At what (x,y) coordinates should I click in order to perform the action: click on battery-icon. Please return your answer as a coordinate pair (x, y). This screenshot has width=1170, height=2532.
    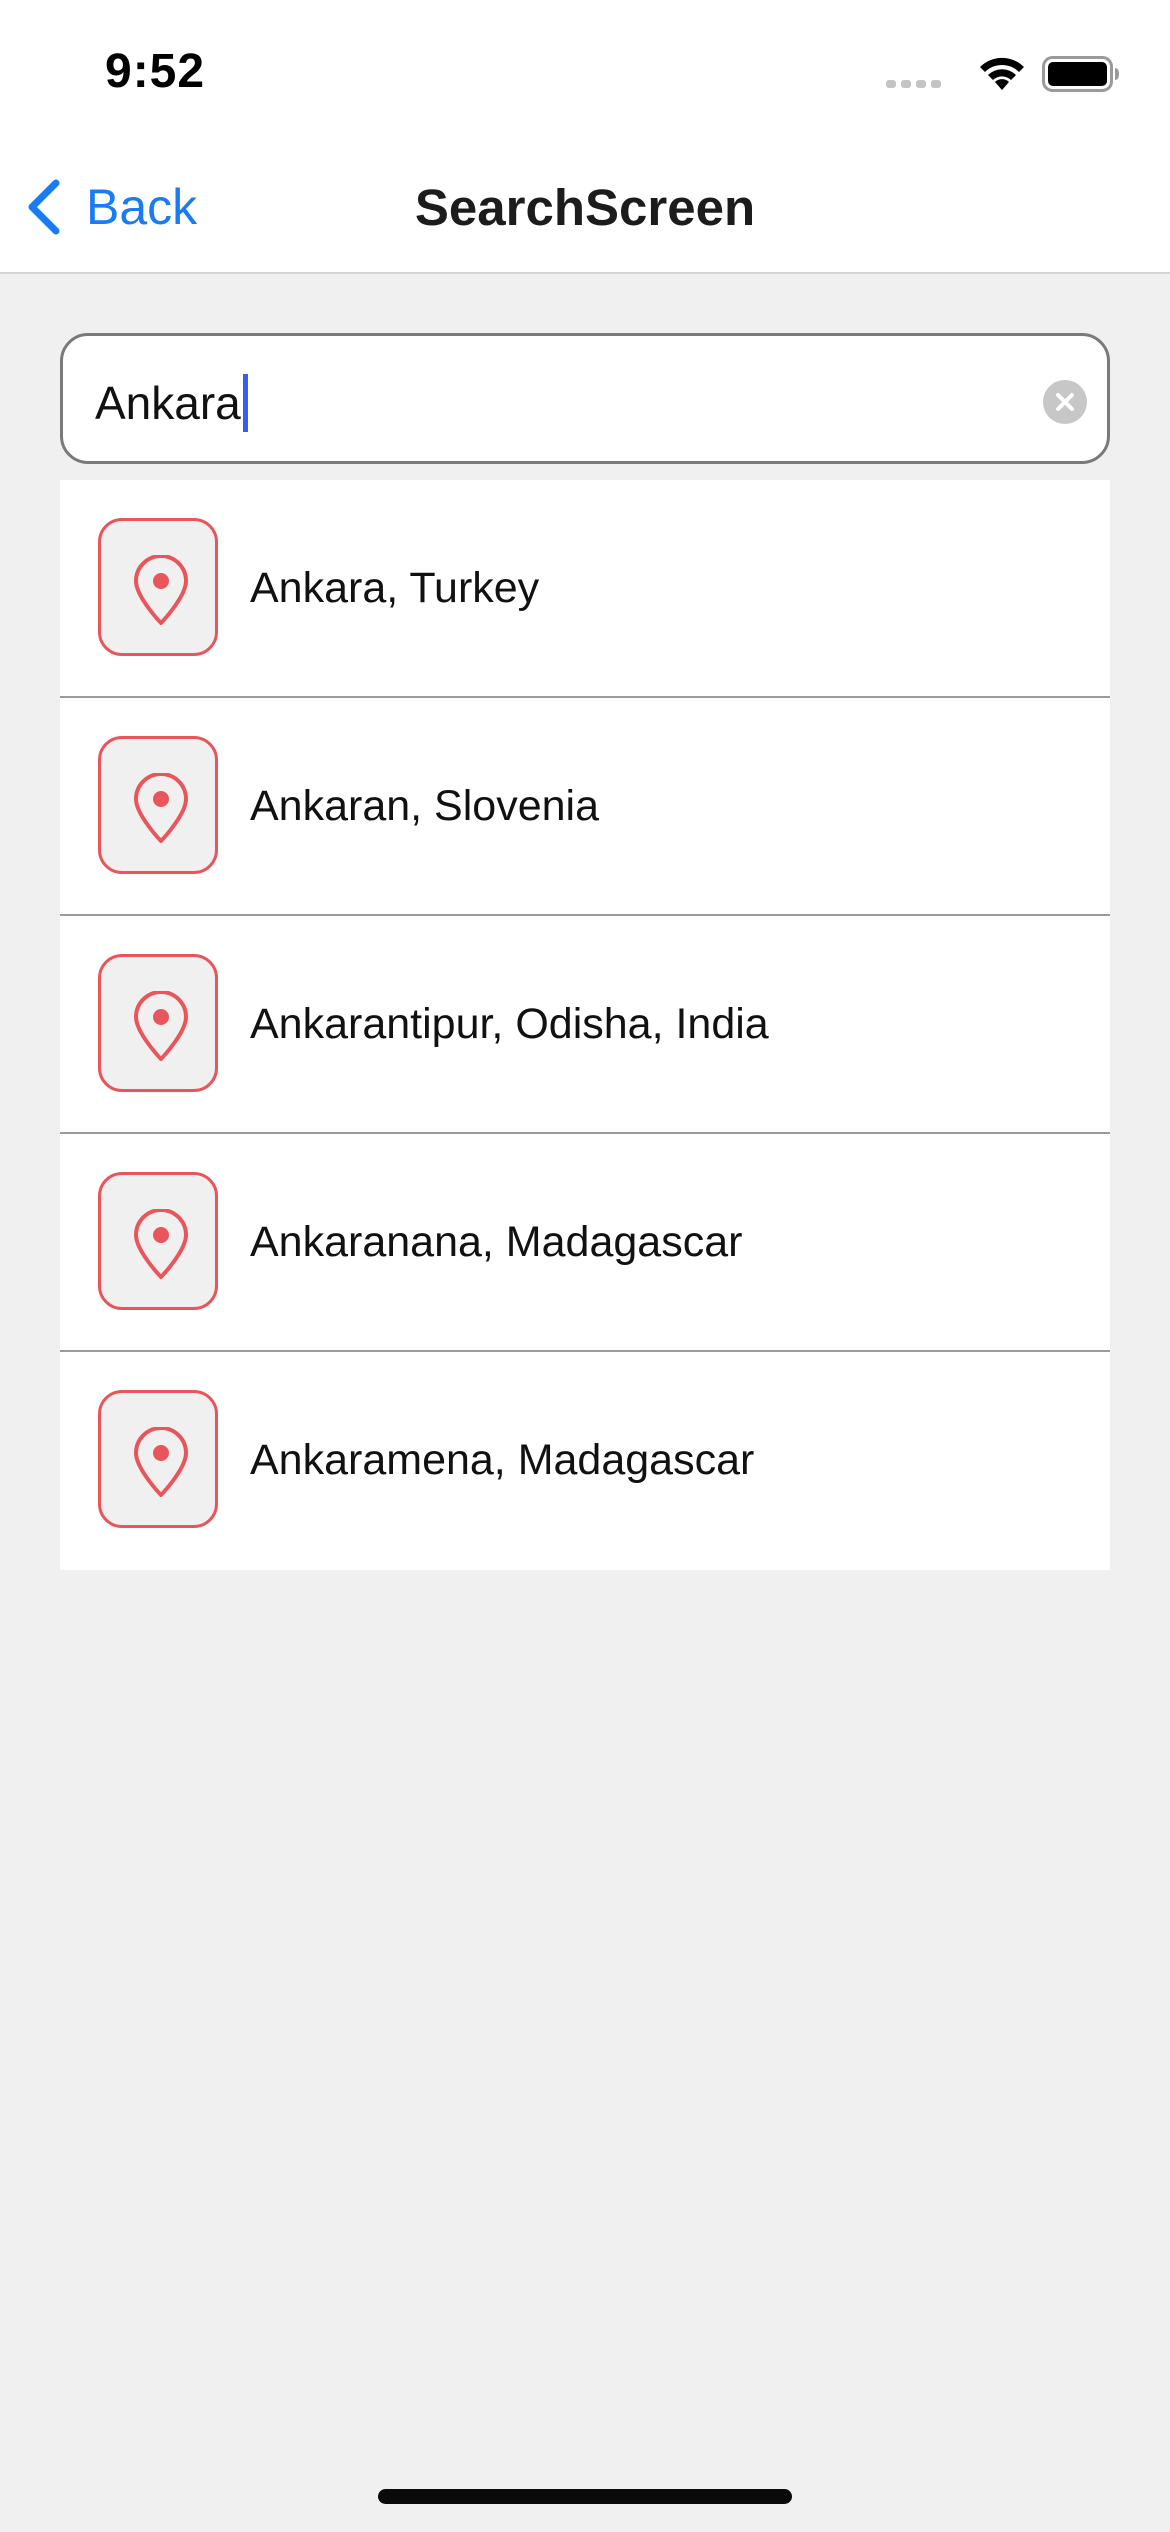
    Looking at the image, I should click on (1080, 74).